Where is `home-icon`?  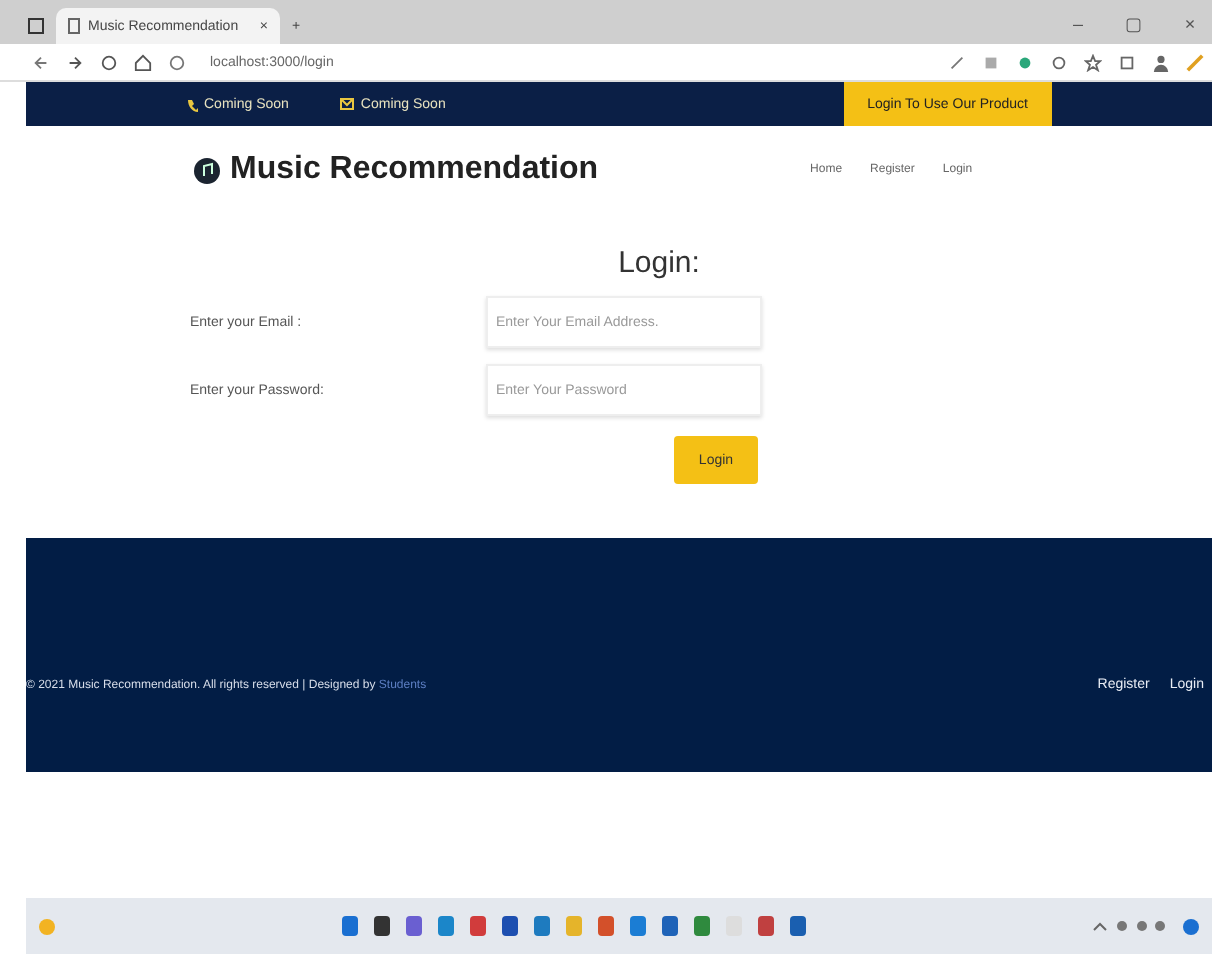 home-icon is located at coordinates (143, 62).